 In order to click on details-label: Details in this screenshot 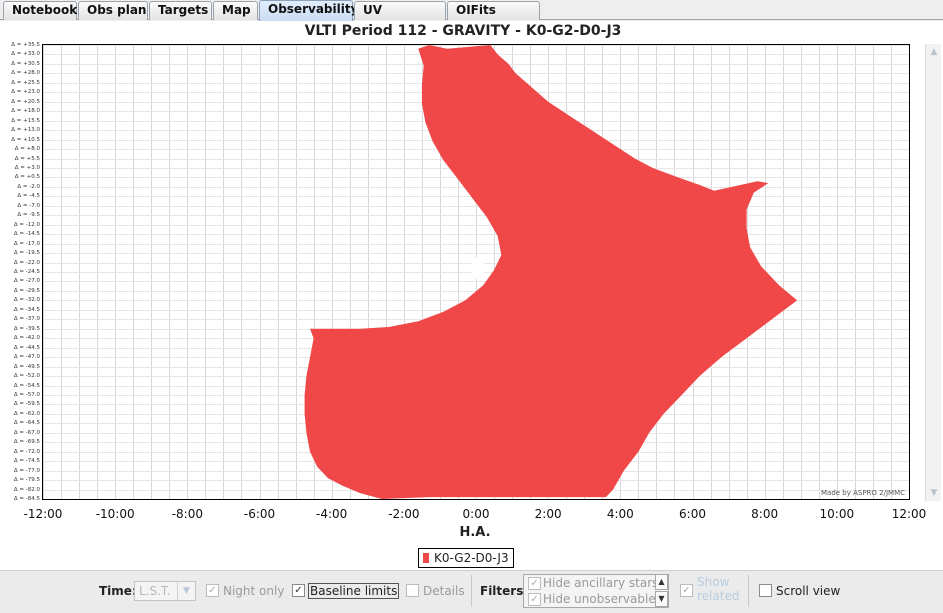, I will do `click(444, 591)`.